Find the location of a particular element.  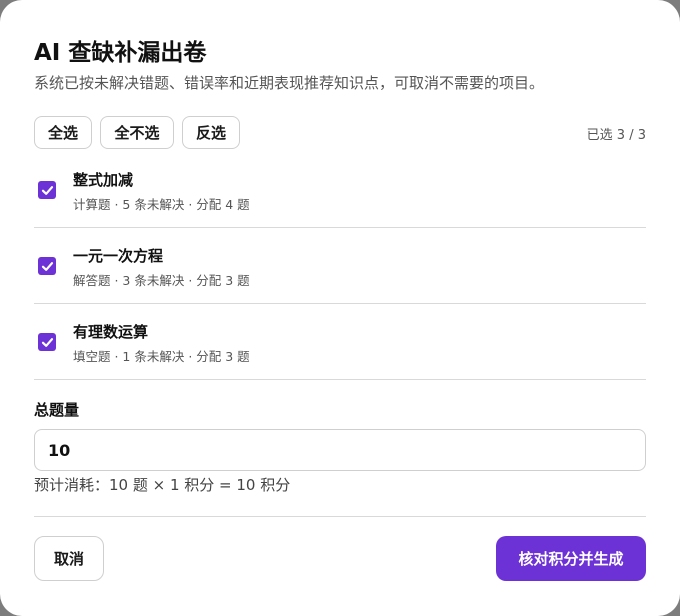

item-name: 有理数运算 is located at coordinates (111, 332).